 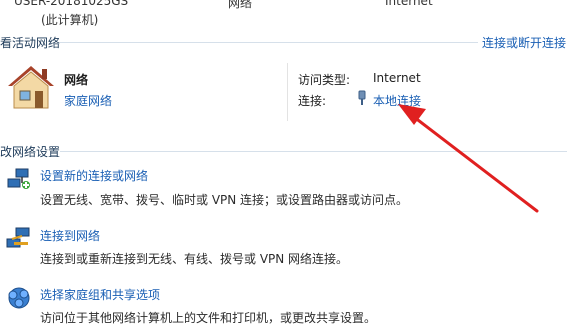 I want to click on annotation-arrow, so click(x=468, y=158).